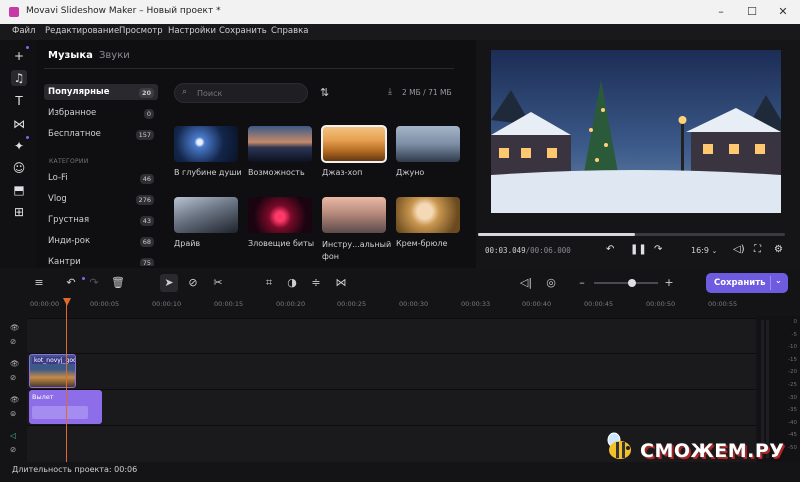 The image size is (800, 482). Describe the element at coordinates (167, 304) in the screenshot. I see `ruler-tick: 00:00:10` at that location.